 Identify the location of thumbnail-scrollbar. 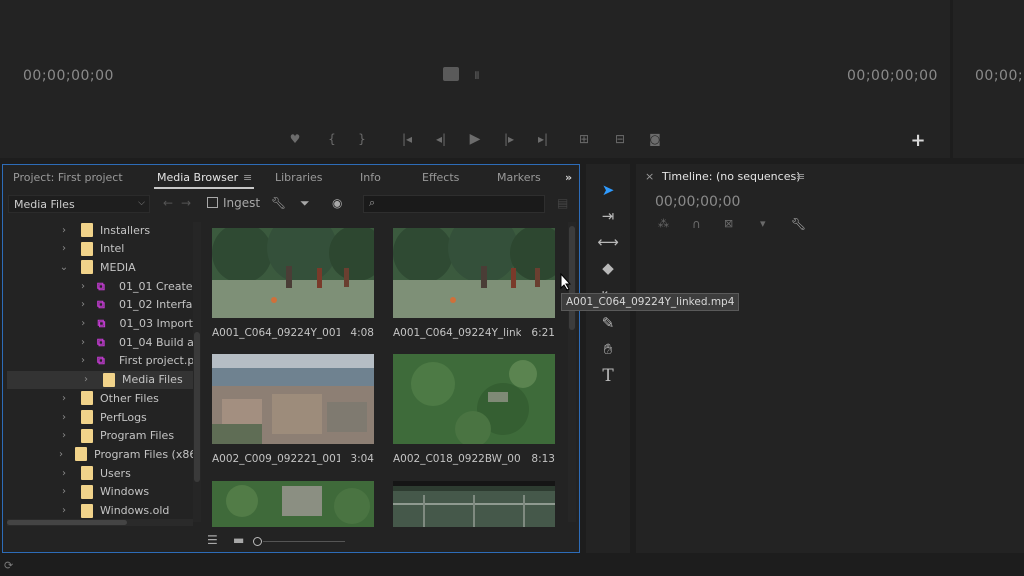
(572, 372).